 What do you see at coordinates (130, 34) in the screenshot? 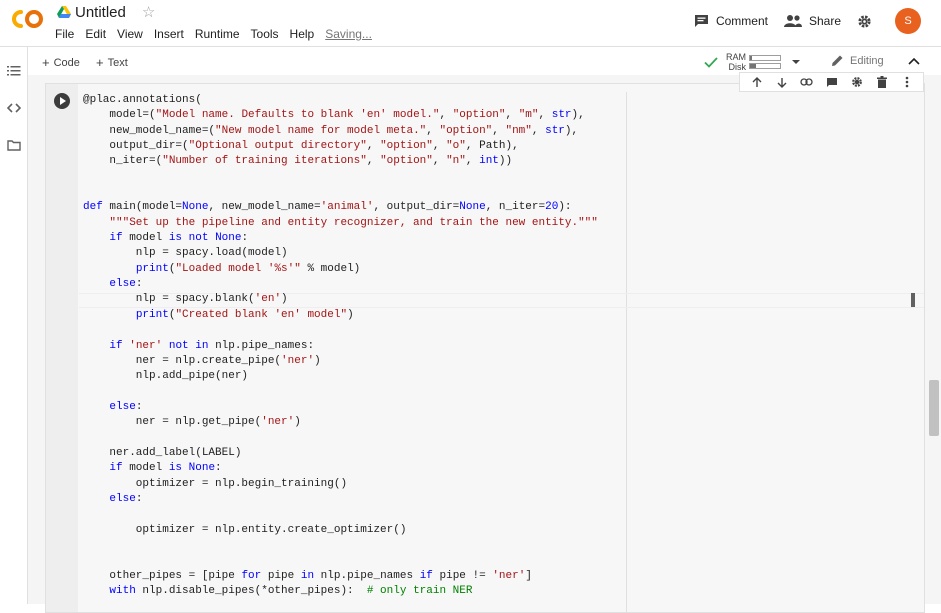
I see `menu-view: View` at bounding box center [130, 34].